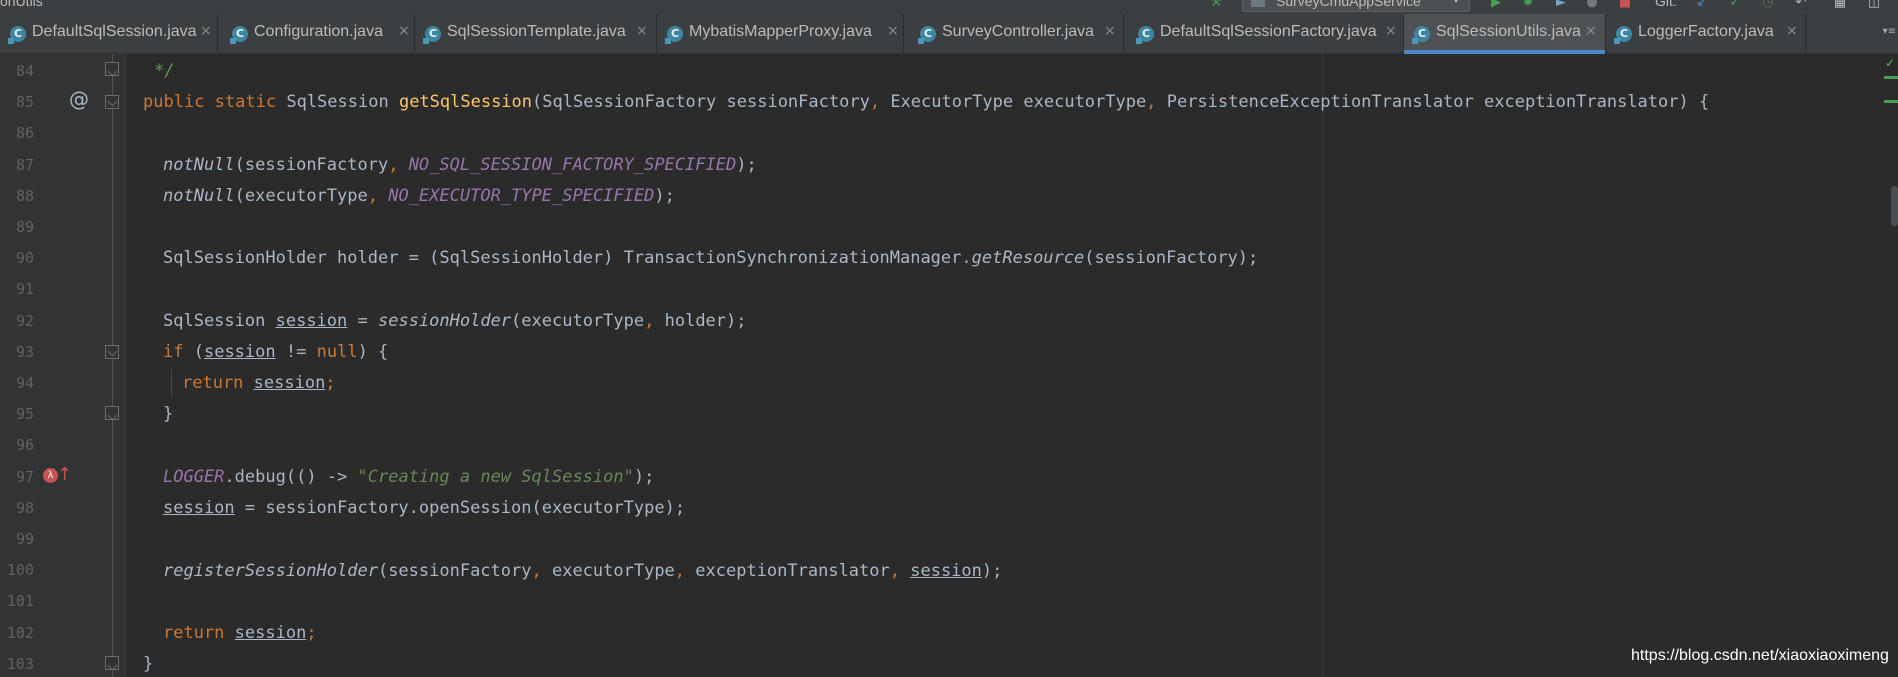 This screenshot has width=1898, height=677. What do you see at coordinates (1890, 63) in the screenshot?
I see `inspection-ok-icon: ✓` at bounding box center [1890, 63].